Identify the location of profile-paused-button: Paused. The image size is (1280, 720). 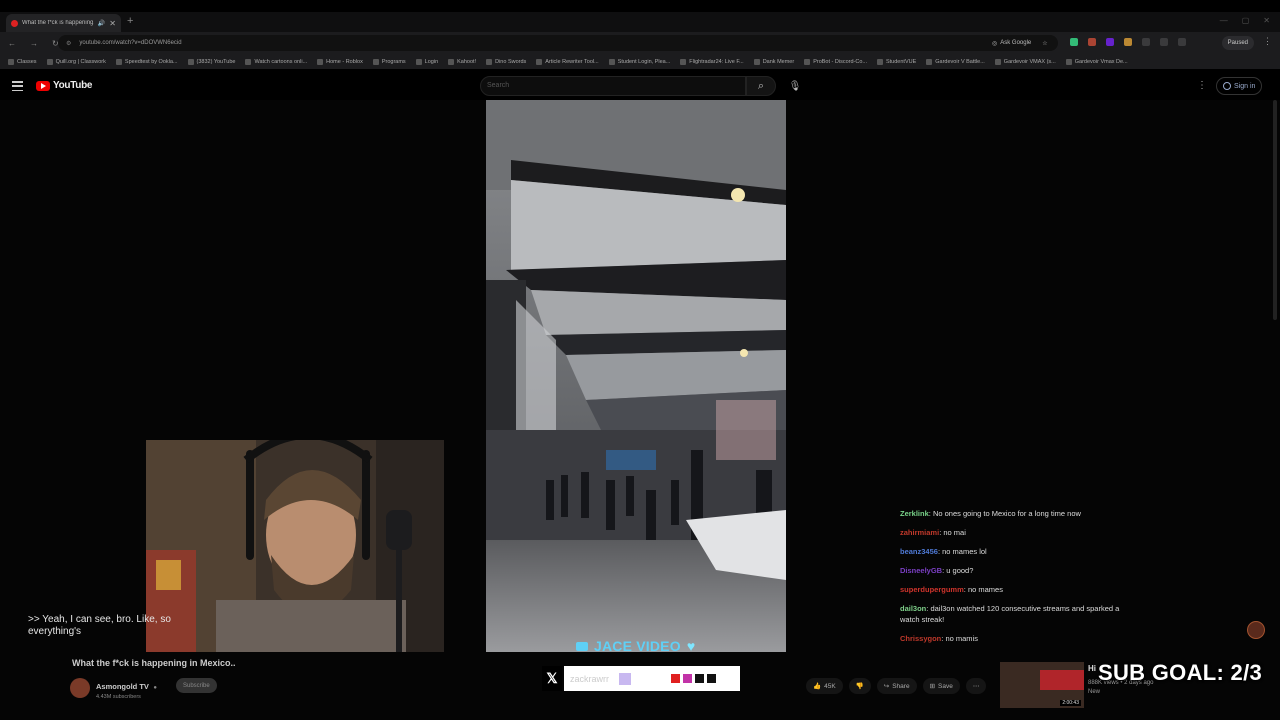
(1237, 43).